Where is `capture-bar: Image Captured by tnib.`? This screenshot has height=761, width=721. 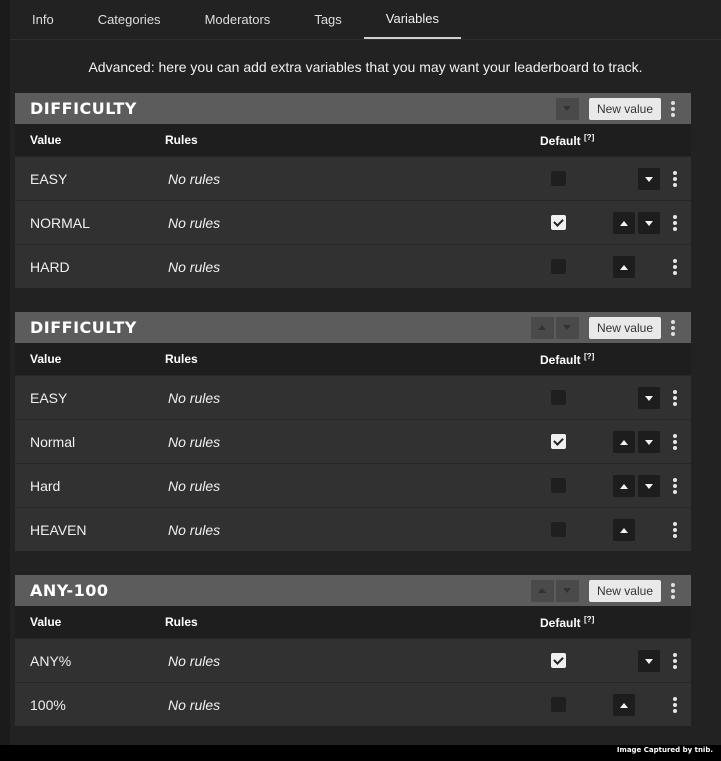
capture-bar: Image Captured by tnib. is located at coordinates (360, 753).